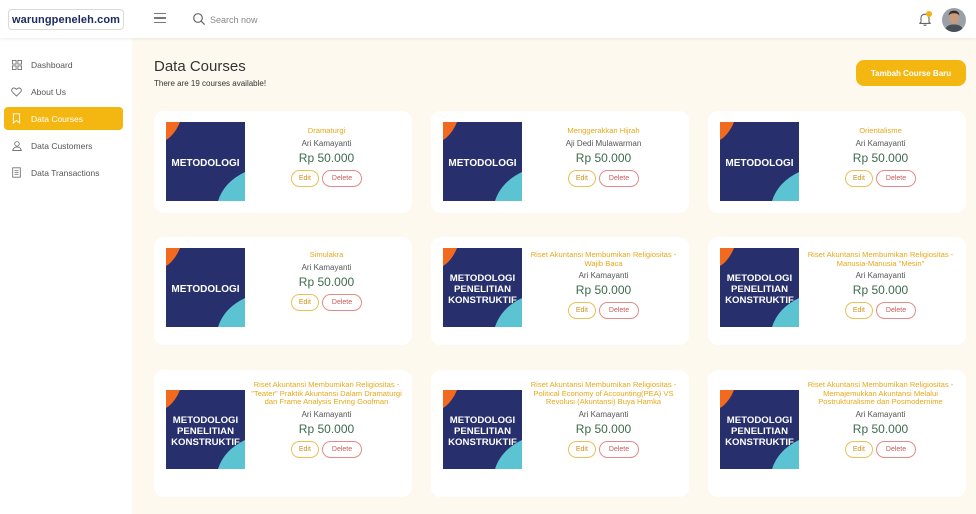 This screenshot has height=514, width=976. Describe the element at coordinates (925, 19) in the screenshot. I see `notification-bell-icon` at that location.